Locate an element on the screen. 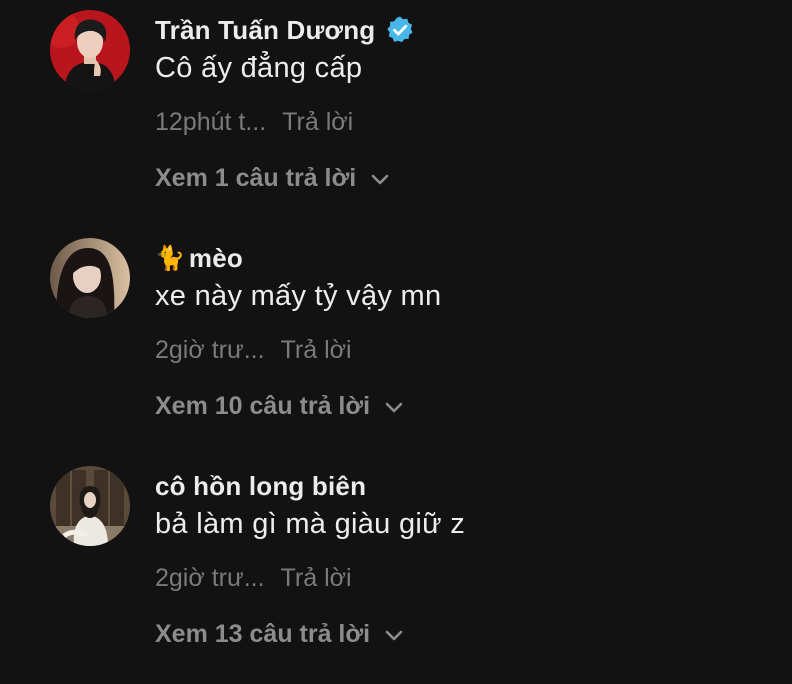  username: cô hồn long biên is located at coordinates (260, 486).